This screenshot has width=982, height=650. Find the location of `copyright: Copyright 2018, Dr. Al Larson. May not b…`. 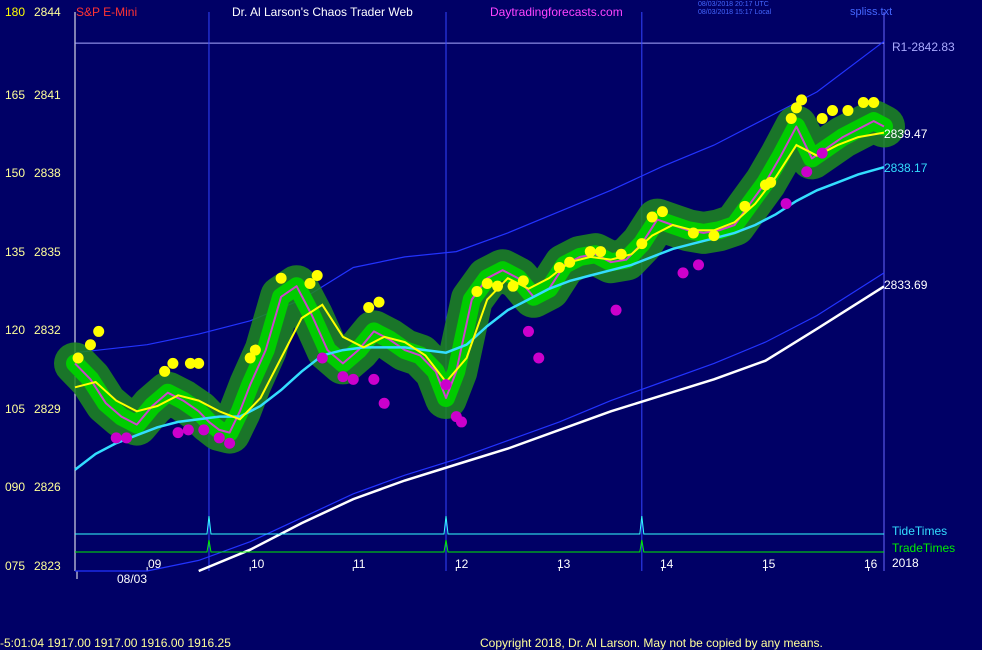

copyright: Copyright 2018, Dr. Al Larson. May not b… is located at coordinates (651, 643).